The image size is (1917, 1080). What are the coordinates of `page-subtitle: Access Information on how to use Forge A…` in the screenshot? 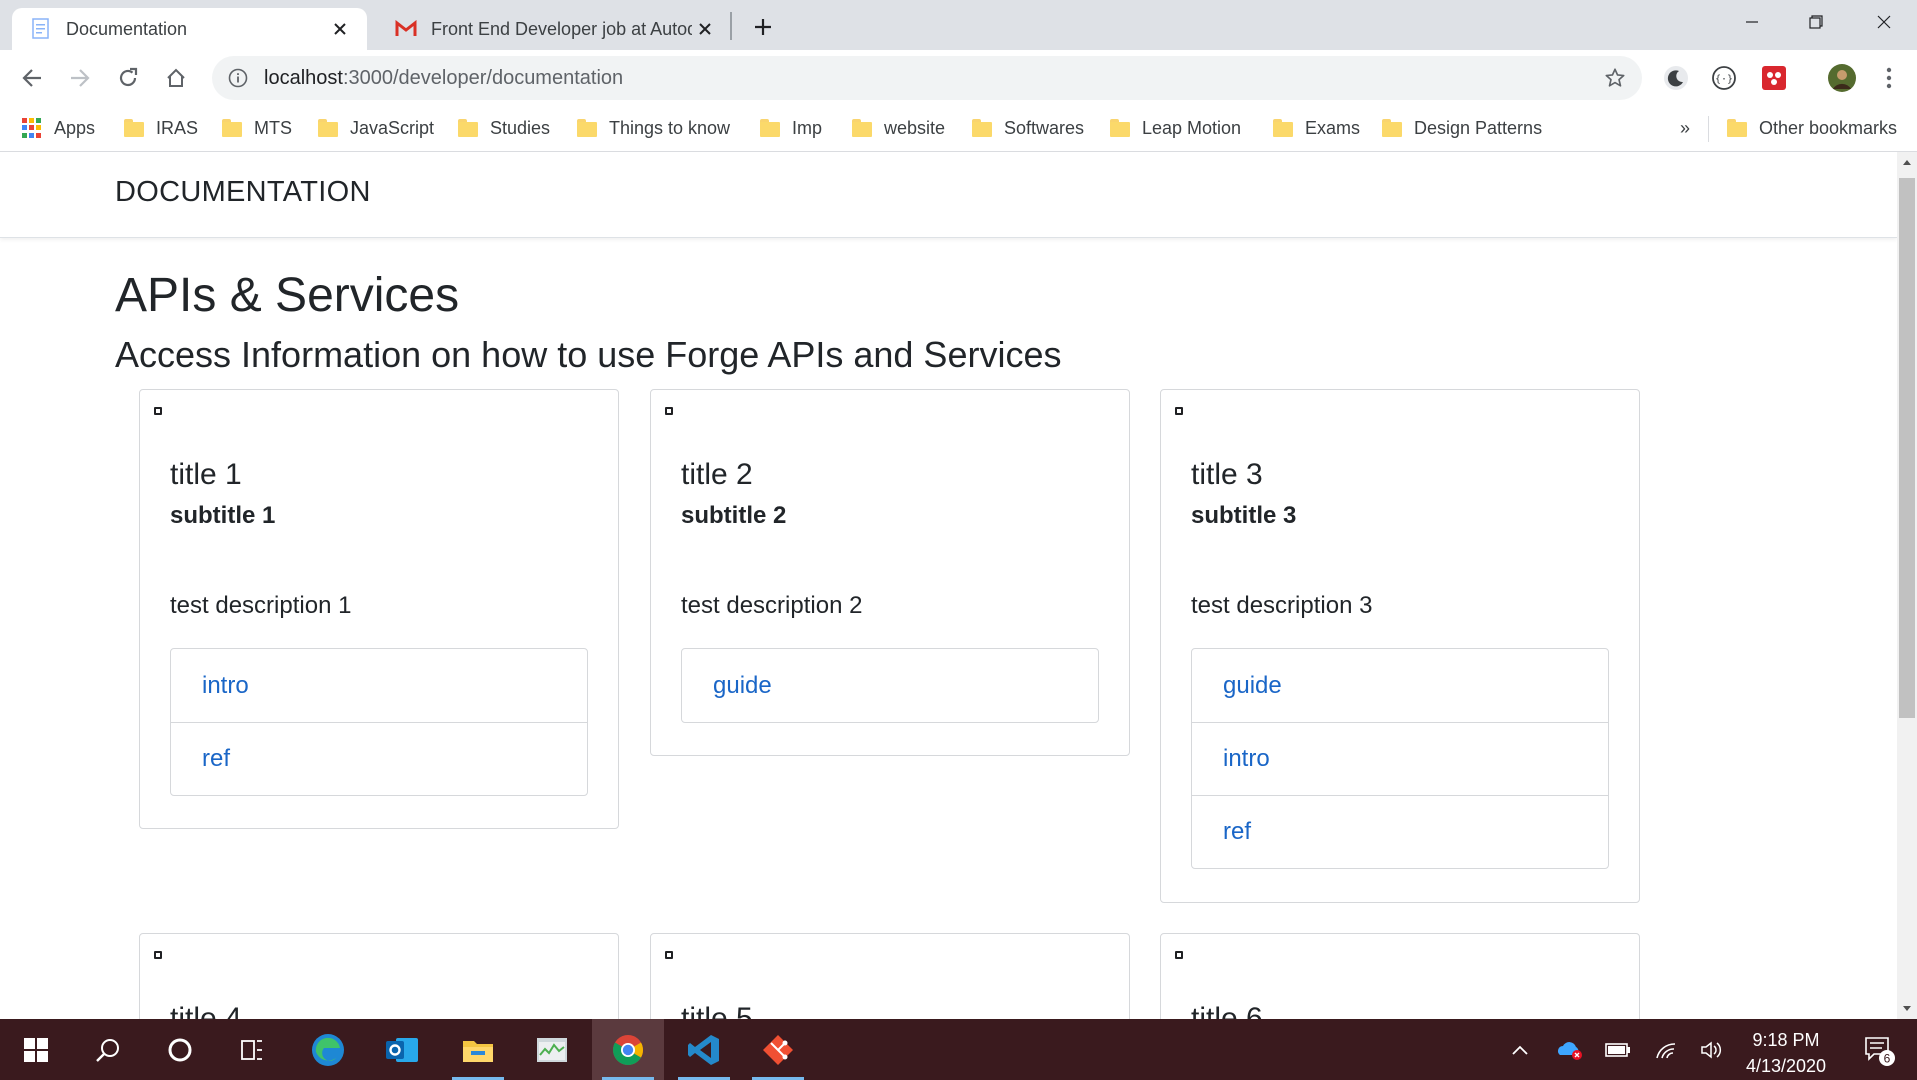 It's located at (588, 354).